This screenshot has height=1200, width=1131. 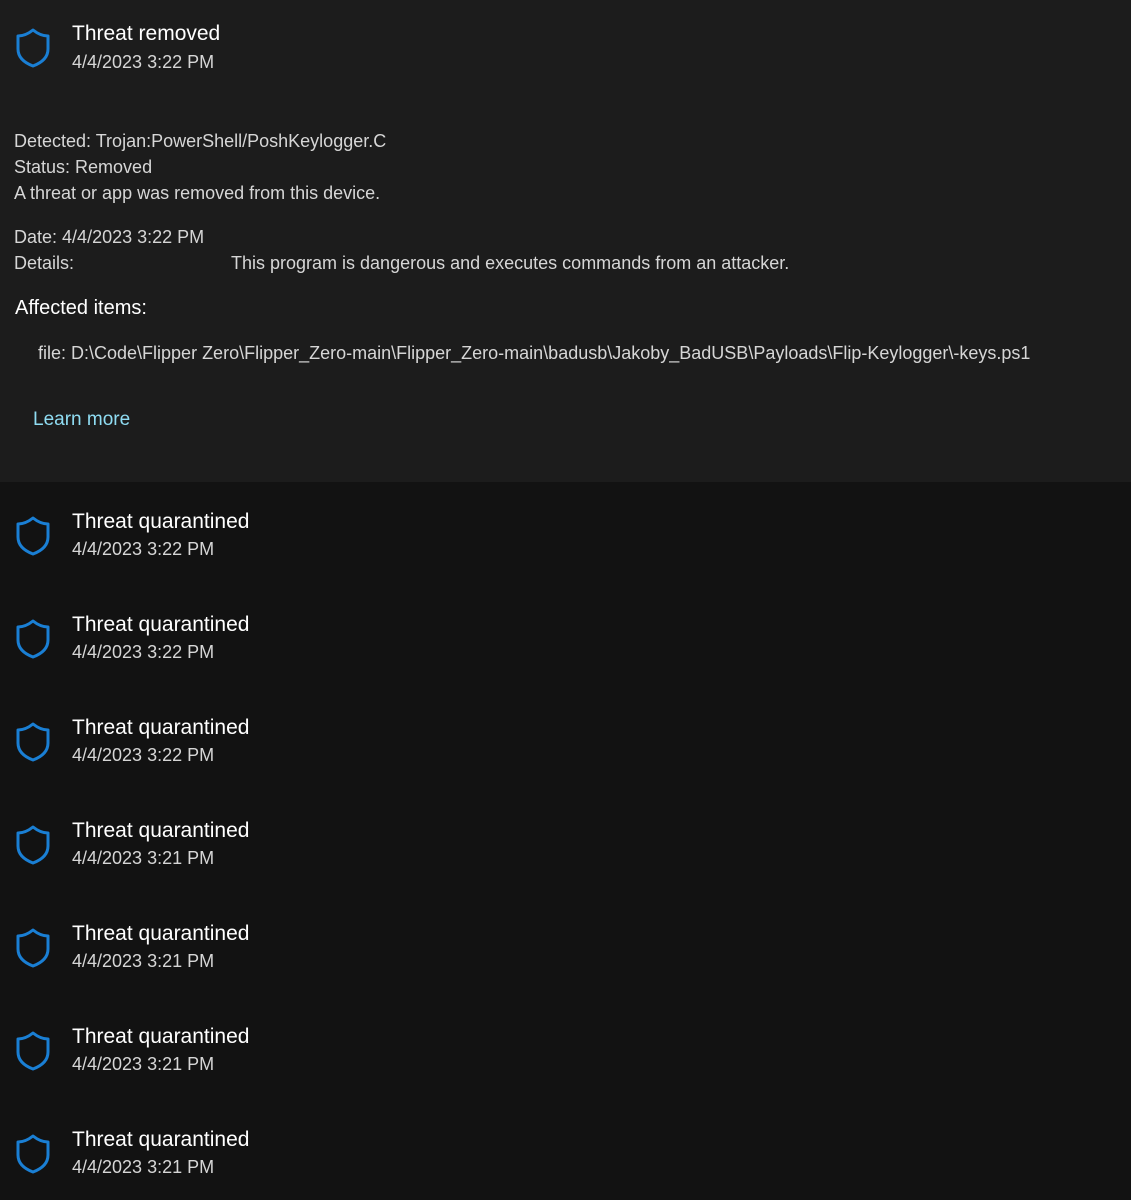 What do you see at coordinates (44, 263) in the screenshot?
I see `details-label: Details:` at bounding box center [44, 263].